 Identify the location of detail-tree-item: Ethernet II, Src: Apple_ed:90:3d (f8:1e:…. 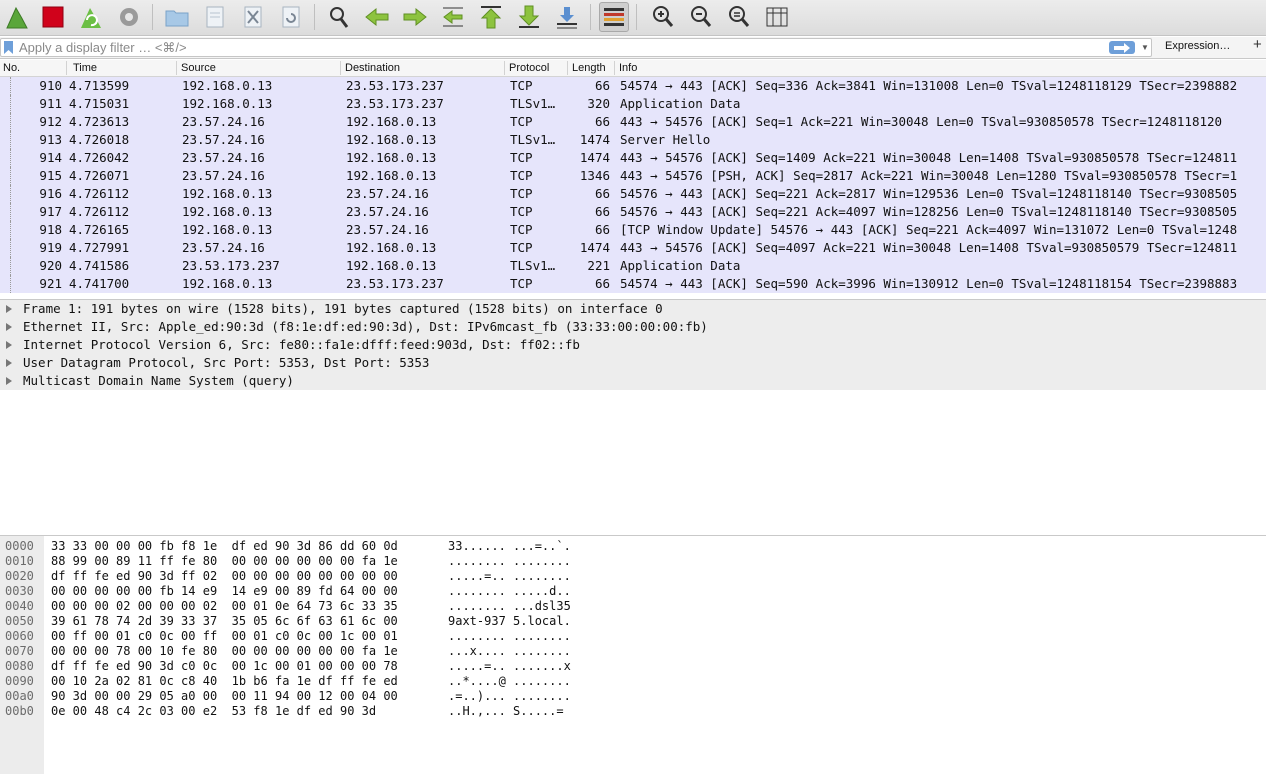
(633, 327).